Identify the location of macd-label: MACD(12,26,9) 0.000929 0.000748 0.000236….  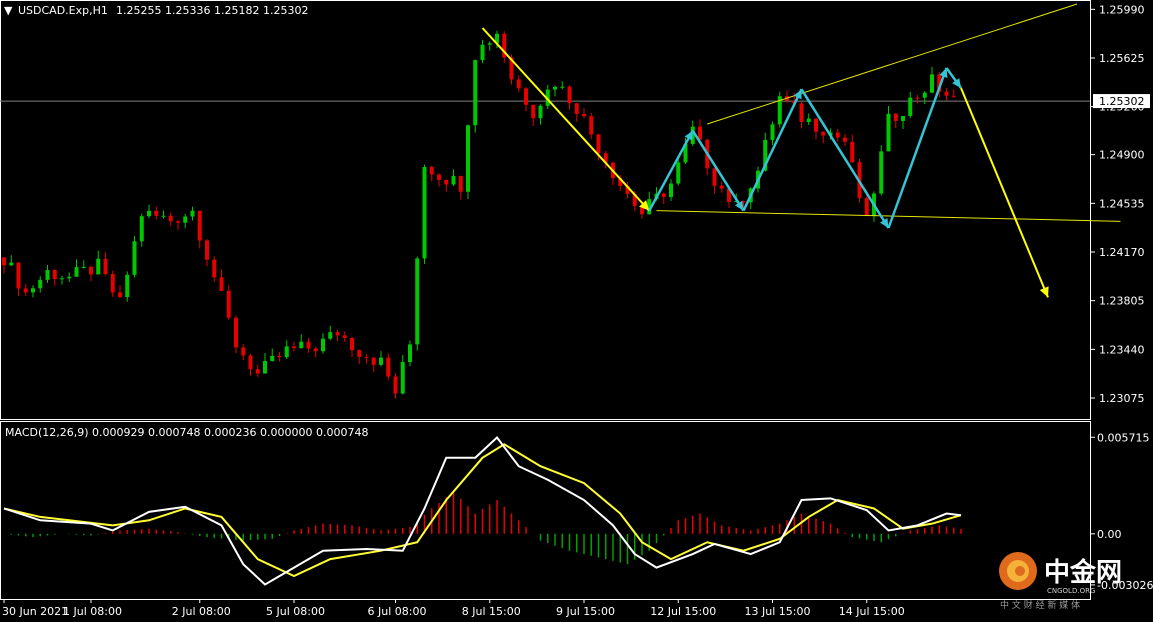
(186, 432).